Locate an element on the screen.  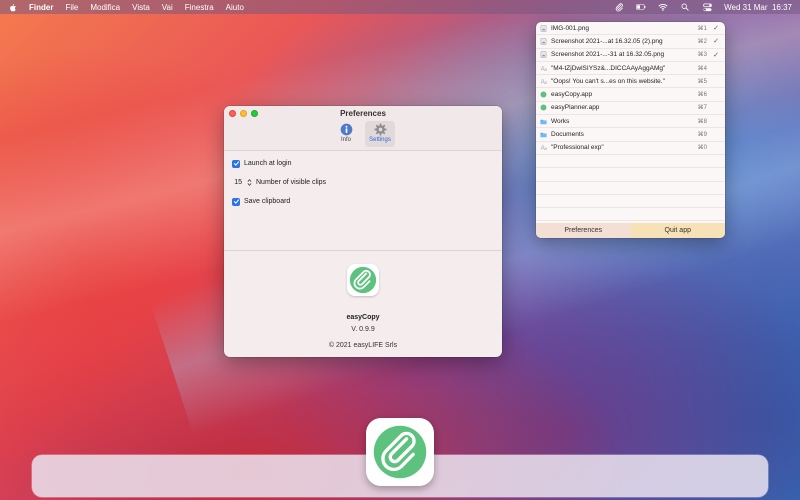
about-app-name: easyCopy is located at coordinates (363, 317).